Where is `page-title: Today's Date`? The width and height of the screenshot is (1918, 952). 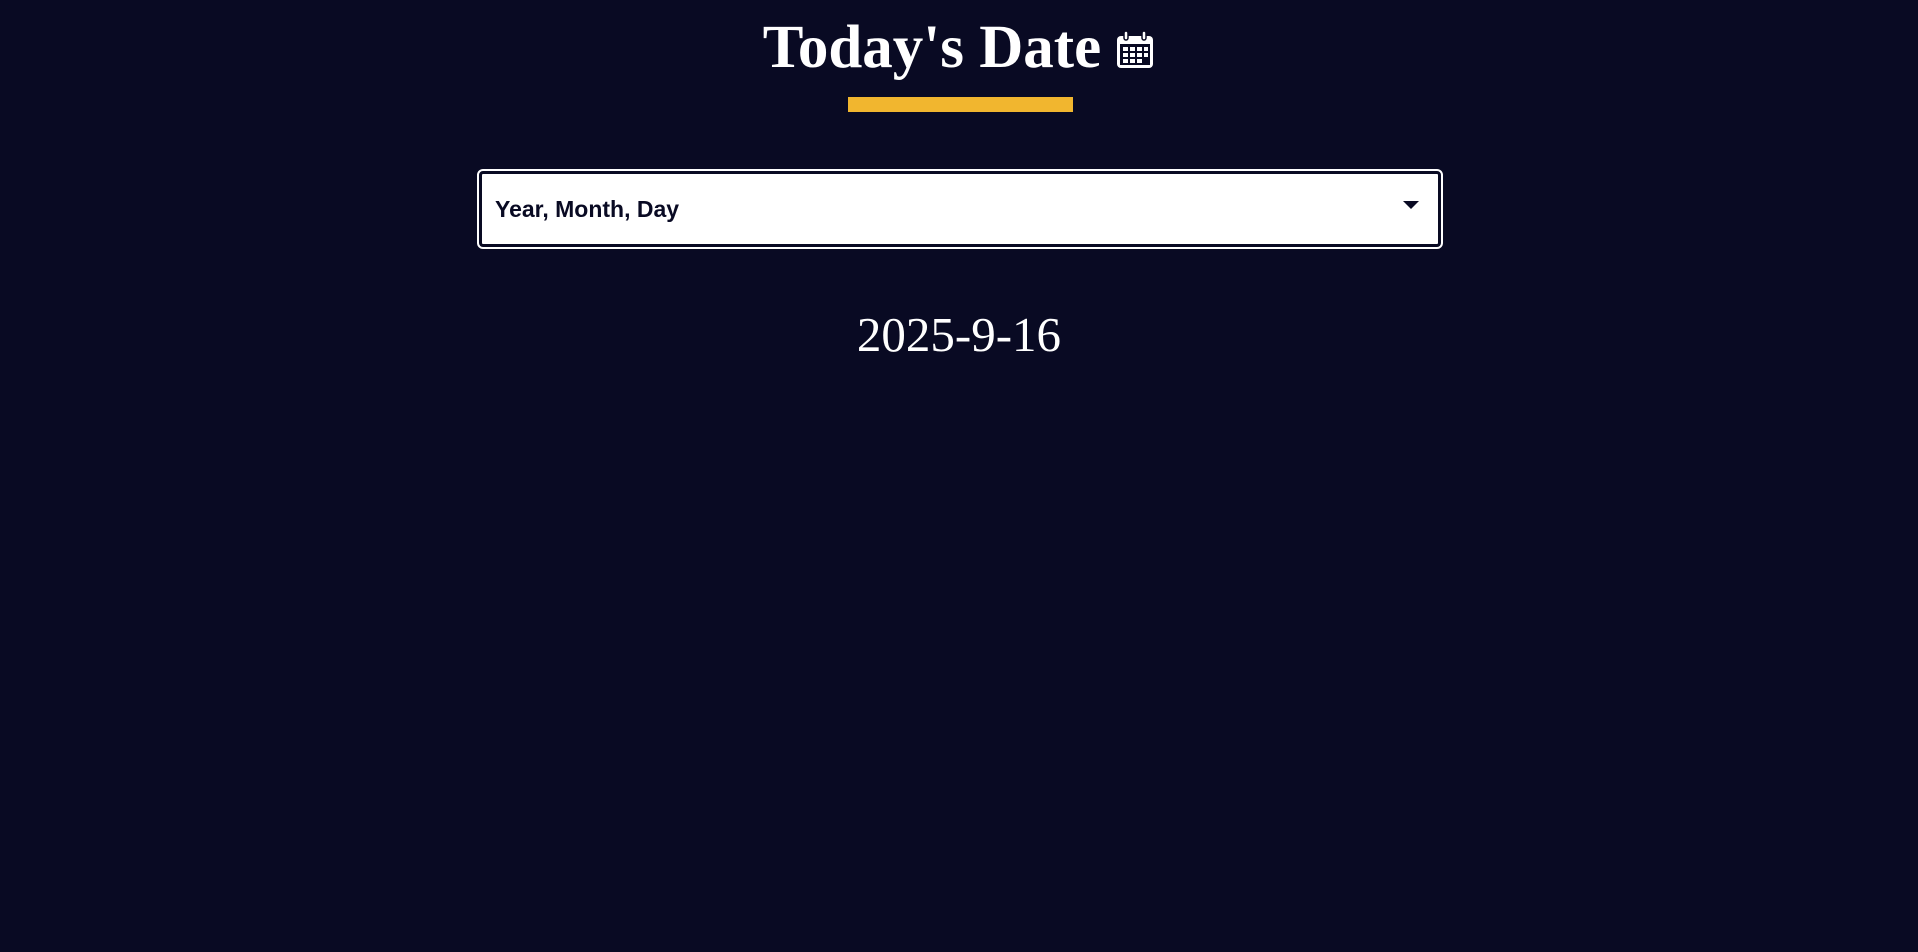 page-title: Today's Date is located at coordinates (932, 47).